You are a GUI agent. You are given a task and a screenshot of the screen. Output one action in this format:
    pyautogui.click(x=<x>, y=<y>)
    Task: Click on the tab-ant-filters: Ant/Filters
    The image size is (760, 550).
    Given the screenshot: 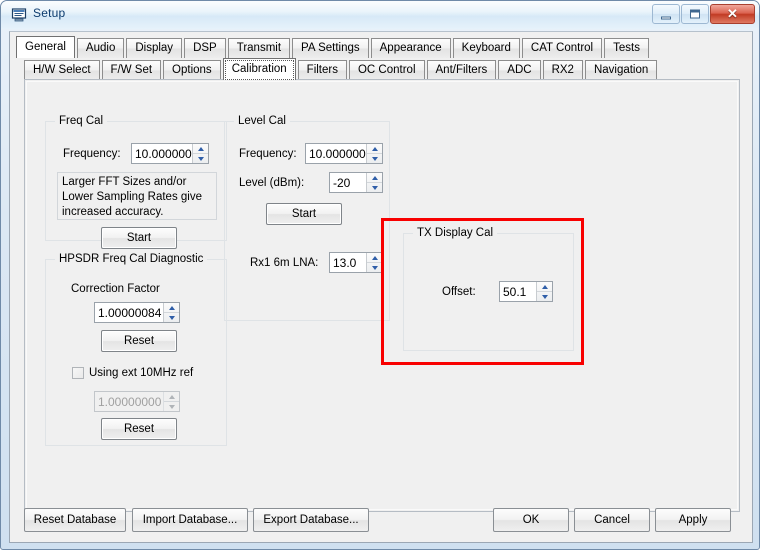 What is the action you would take?
    pyautogui.click(x=461, y=70)
    